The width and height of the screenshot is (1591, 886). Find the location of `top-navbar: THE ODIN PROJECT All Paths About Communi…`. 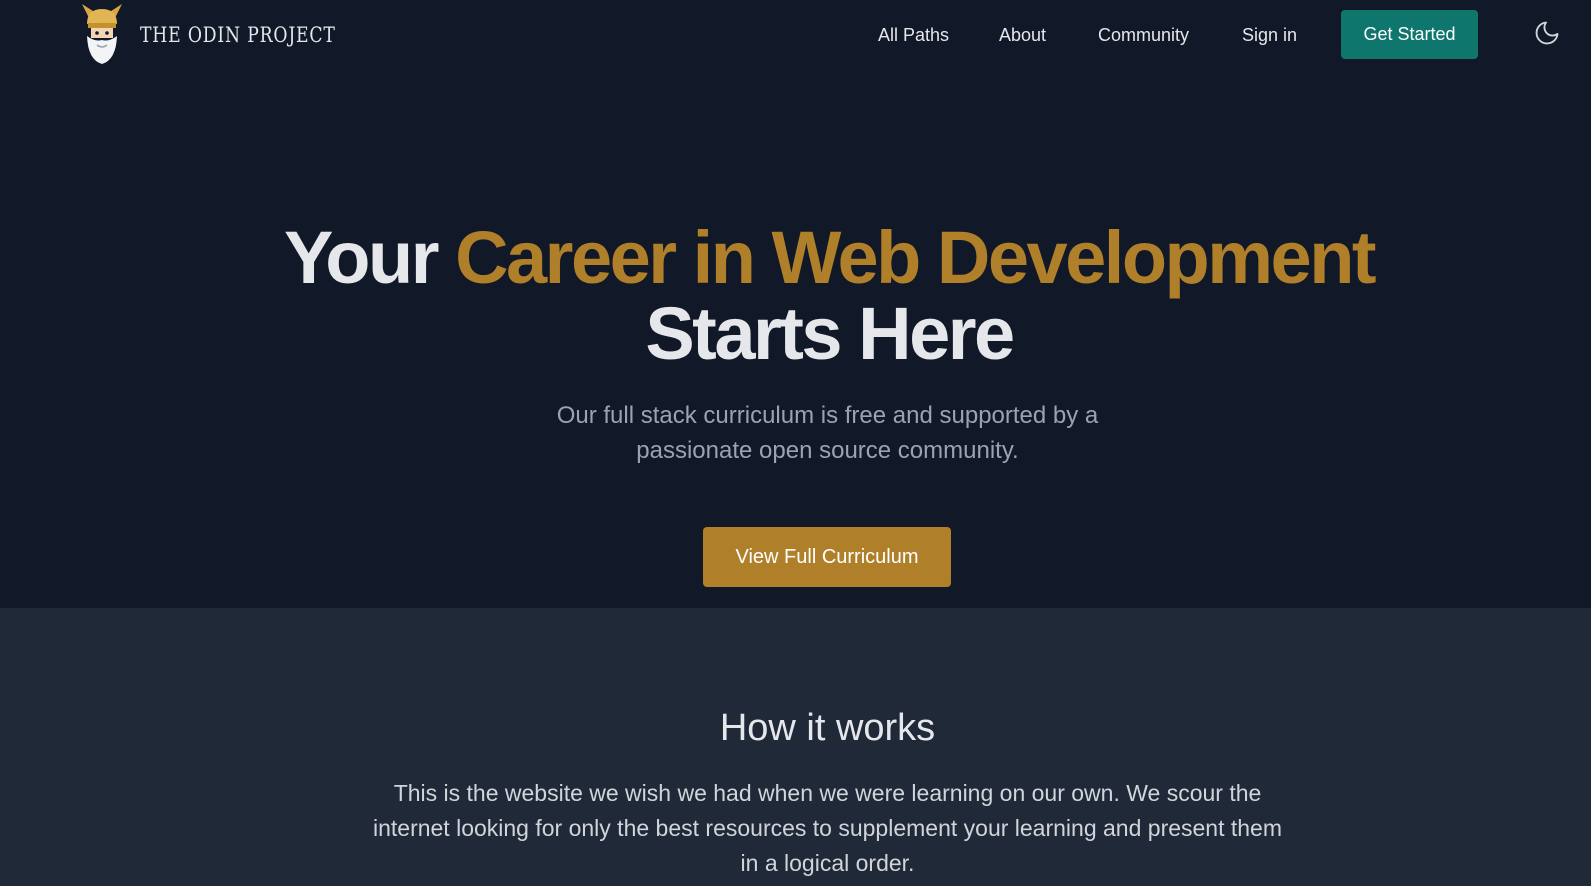

top-navbar: THE ODIN PROJECT All Paths About Communi… is located at coordinates (795, 36).